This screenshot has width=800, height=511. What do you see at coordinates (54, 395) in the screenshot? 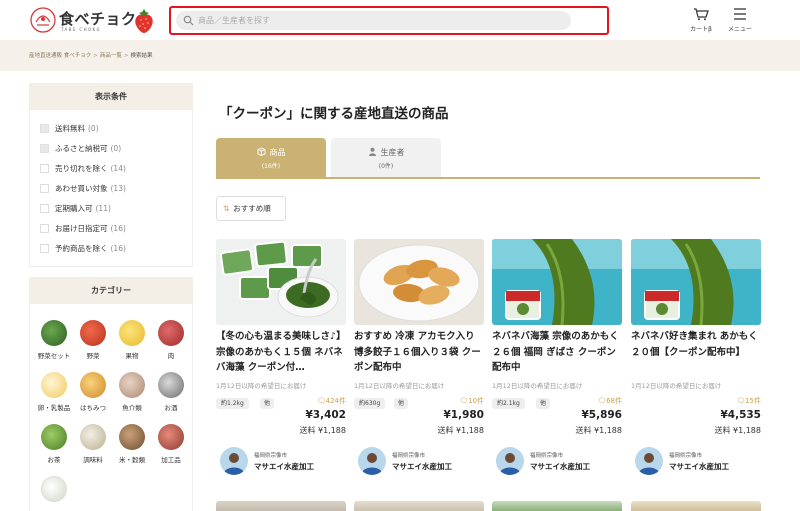
I see `category-eggs-dairy: 卵・乳製品` at bounding box center [54, 395].